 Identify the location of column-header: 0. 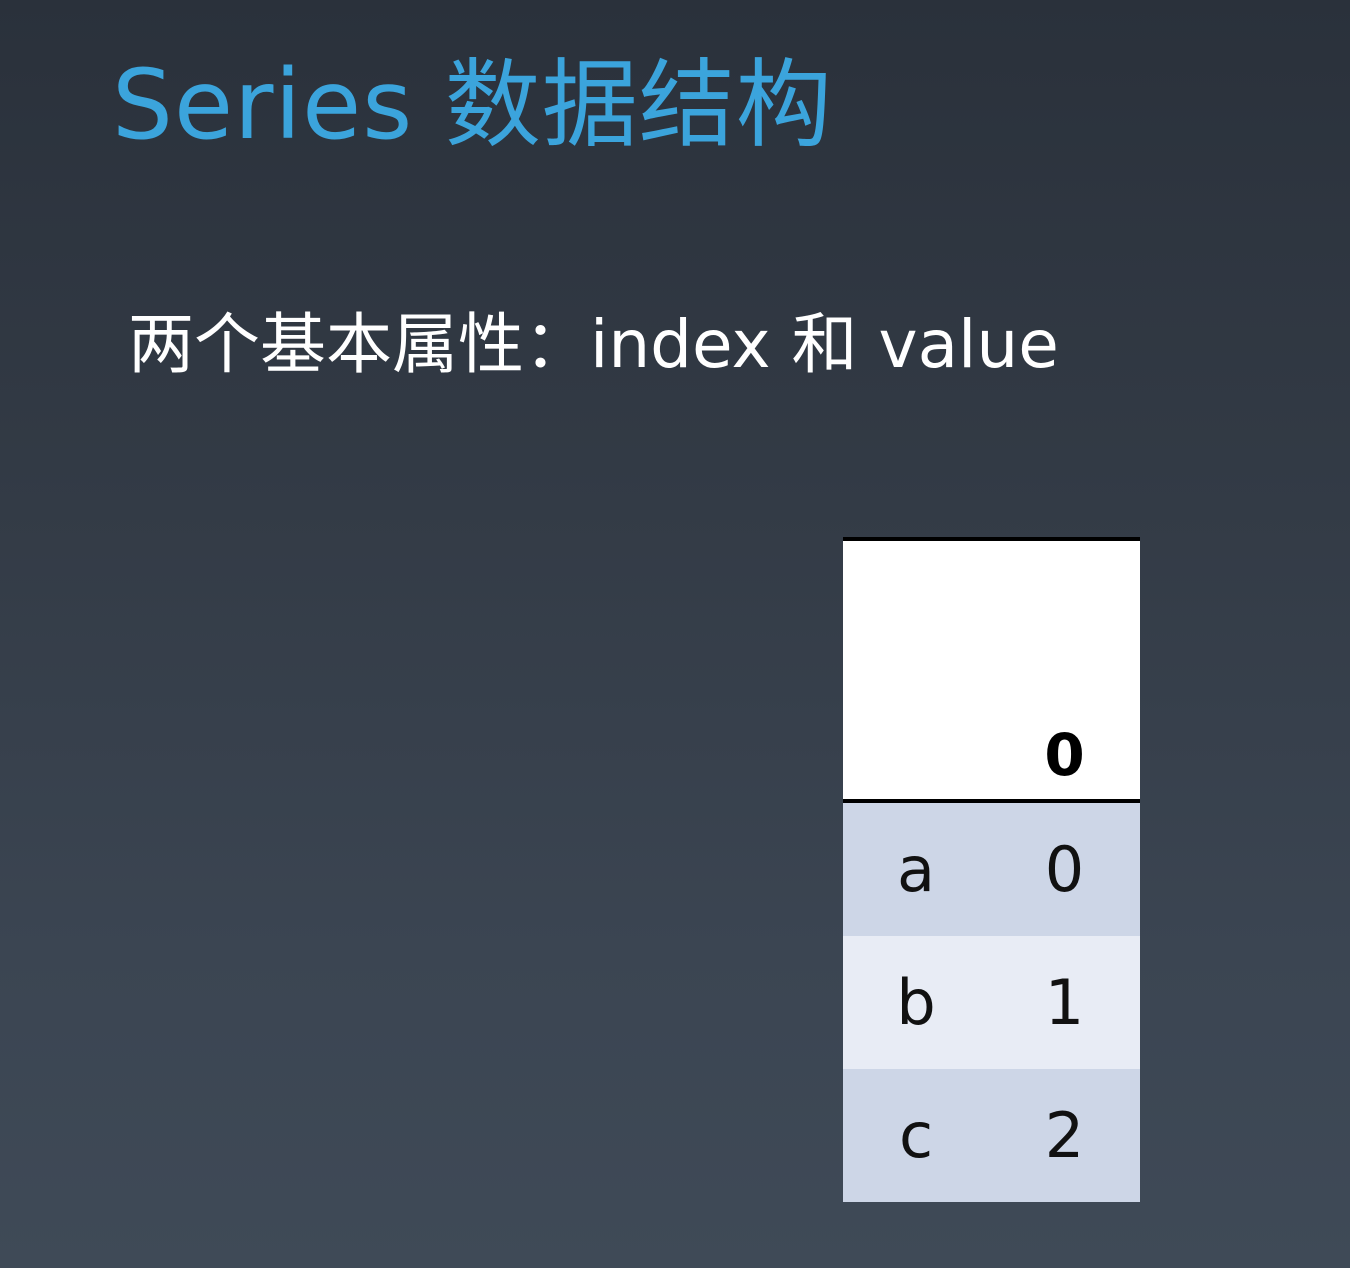
(1064, 670).